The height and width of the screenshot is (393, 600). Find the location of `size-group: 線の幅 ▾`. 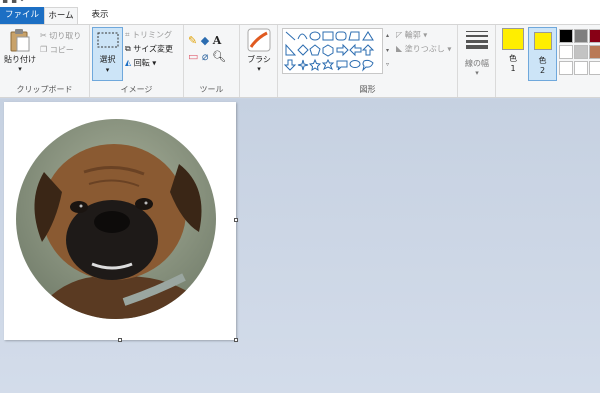

size-group: 線の幅 ▾ is located at coordinates (477, 61).